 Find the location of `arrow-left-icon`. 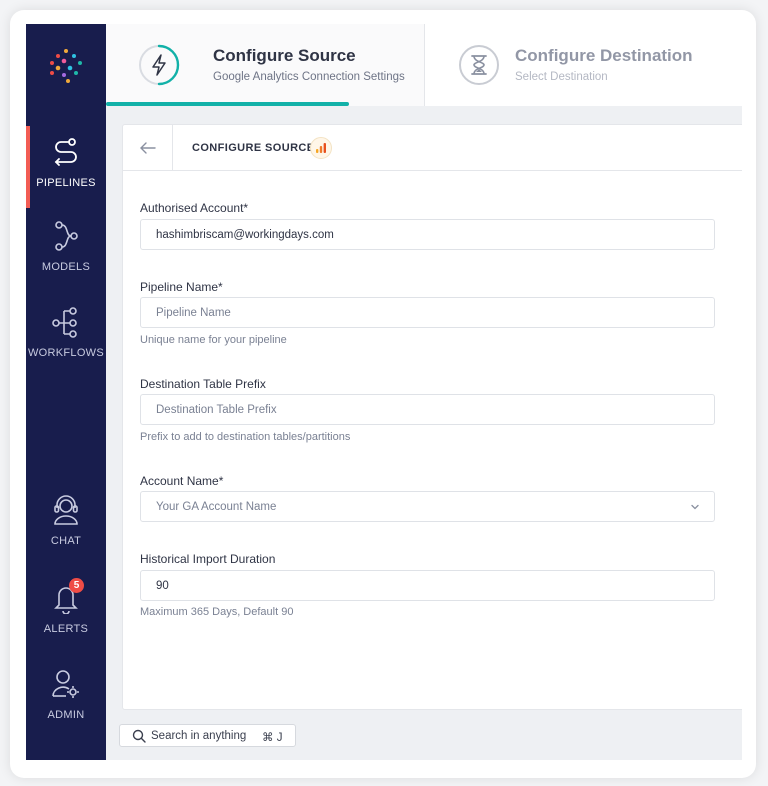

arrow-left-icon is located at coordinates (147, 148).